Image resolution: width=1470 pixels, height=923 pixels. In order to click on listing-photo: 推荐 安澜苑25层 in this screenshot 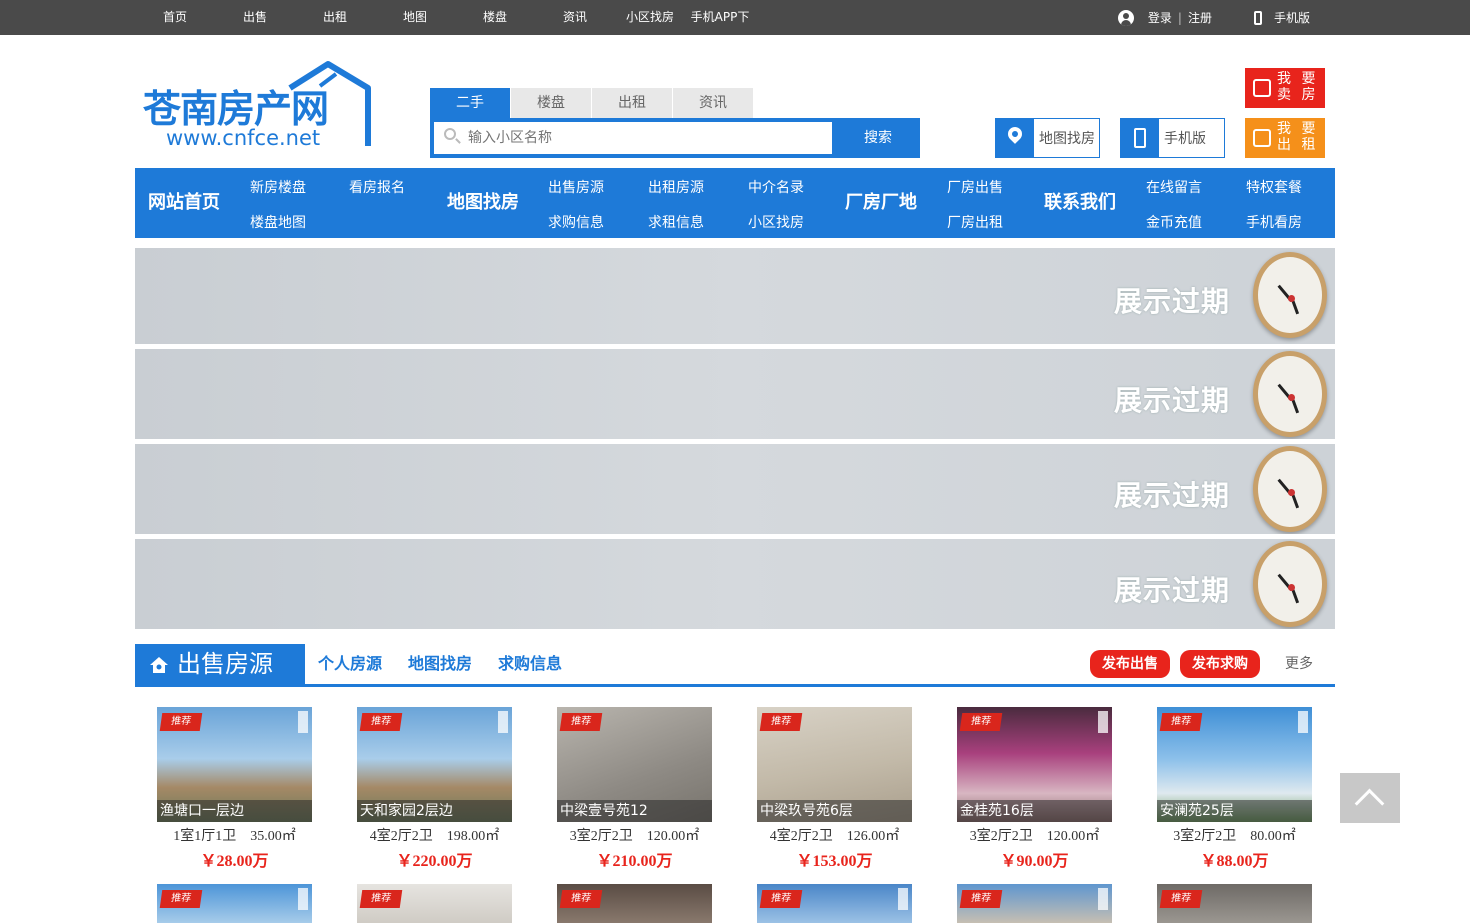, I will do `click(1234, 764)`.